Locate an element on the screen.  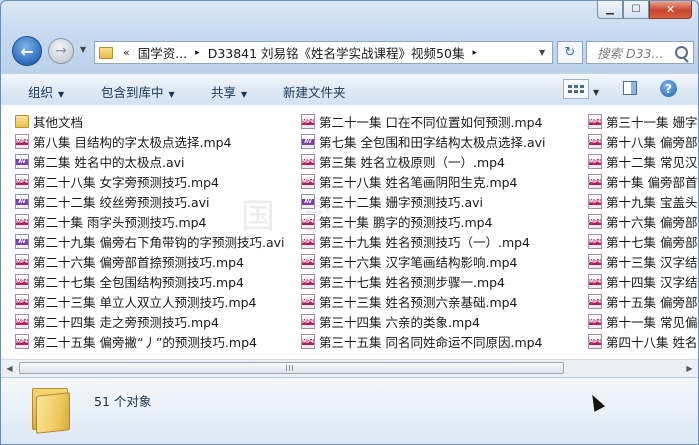
file-item: 第二十三集 单立人双立人预测技巧.mp4 is located at coordinates (149, 301).